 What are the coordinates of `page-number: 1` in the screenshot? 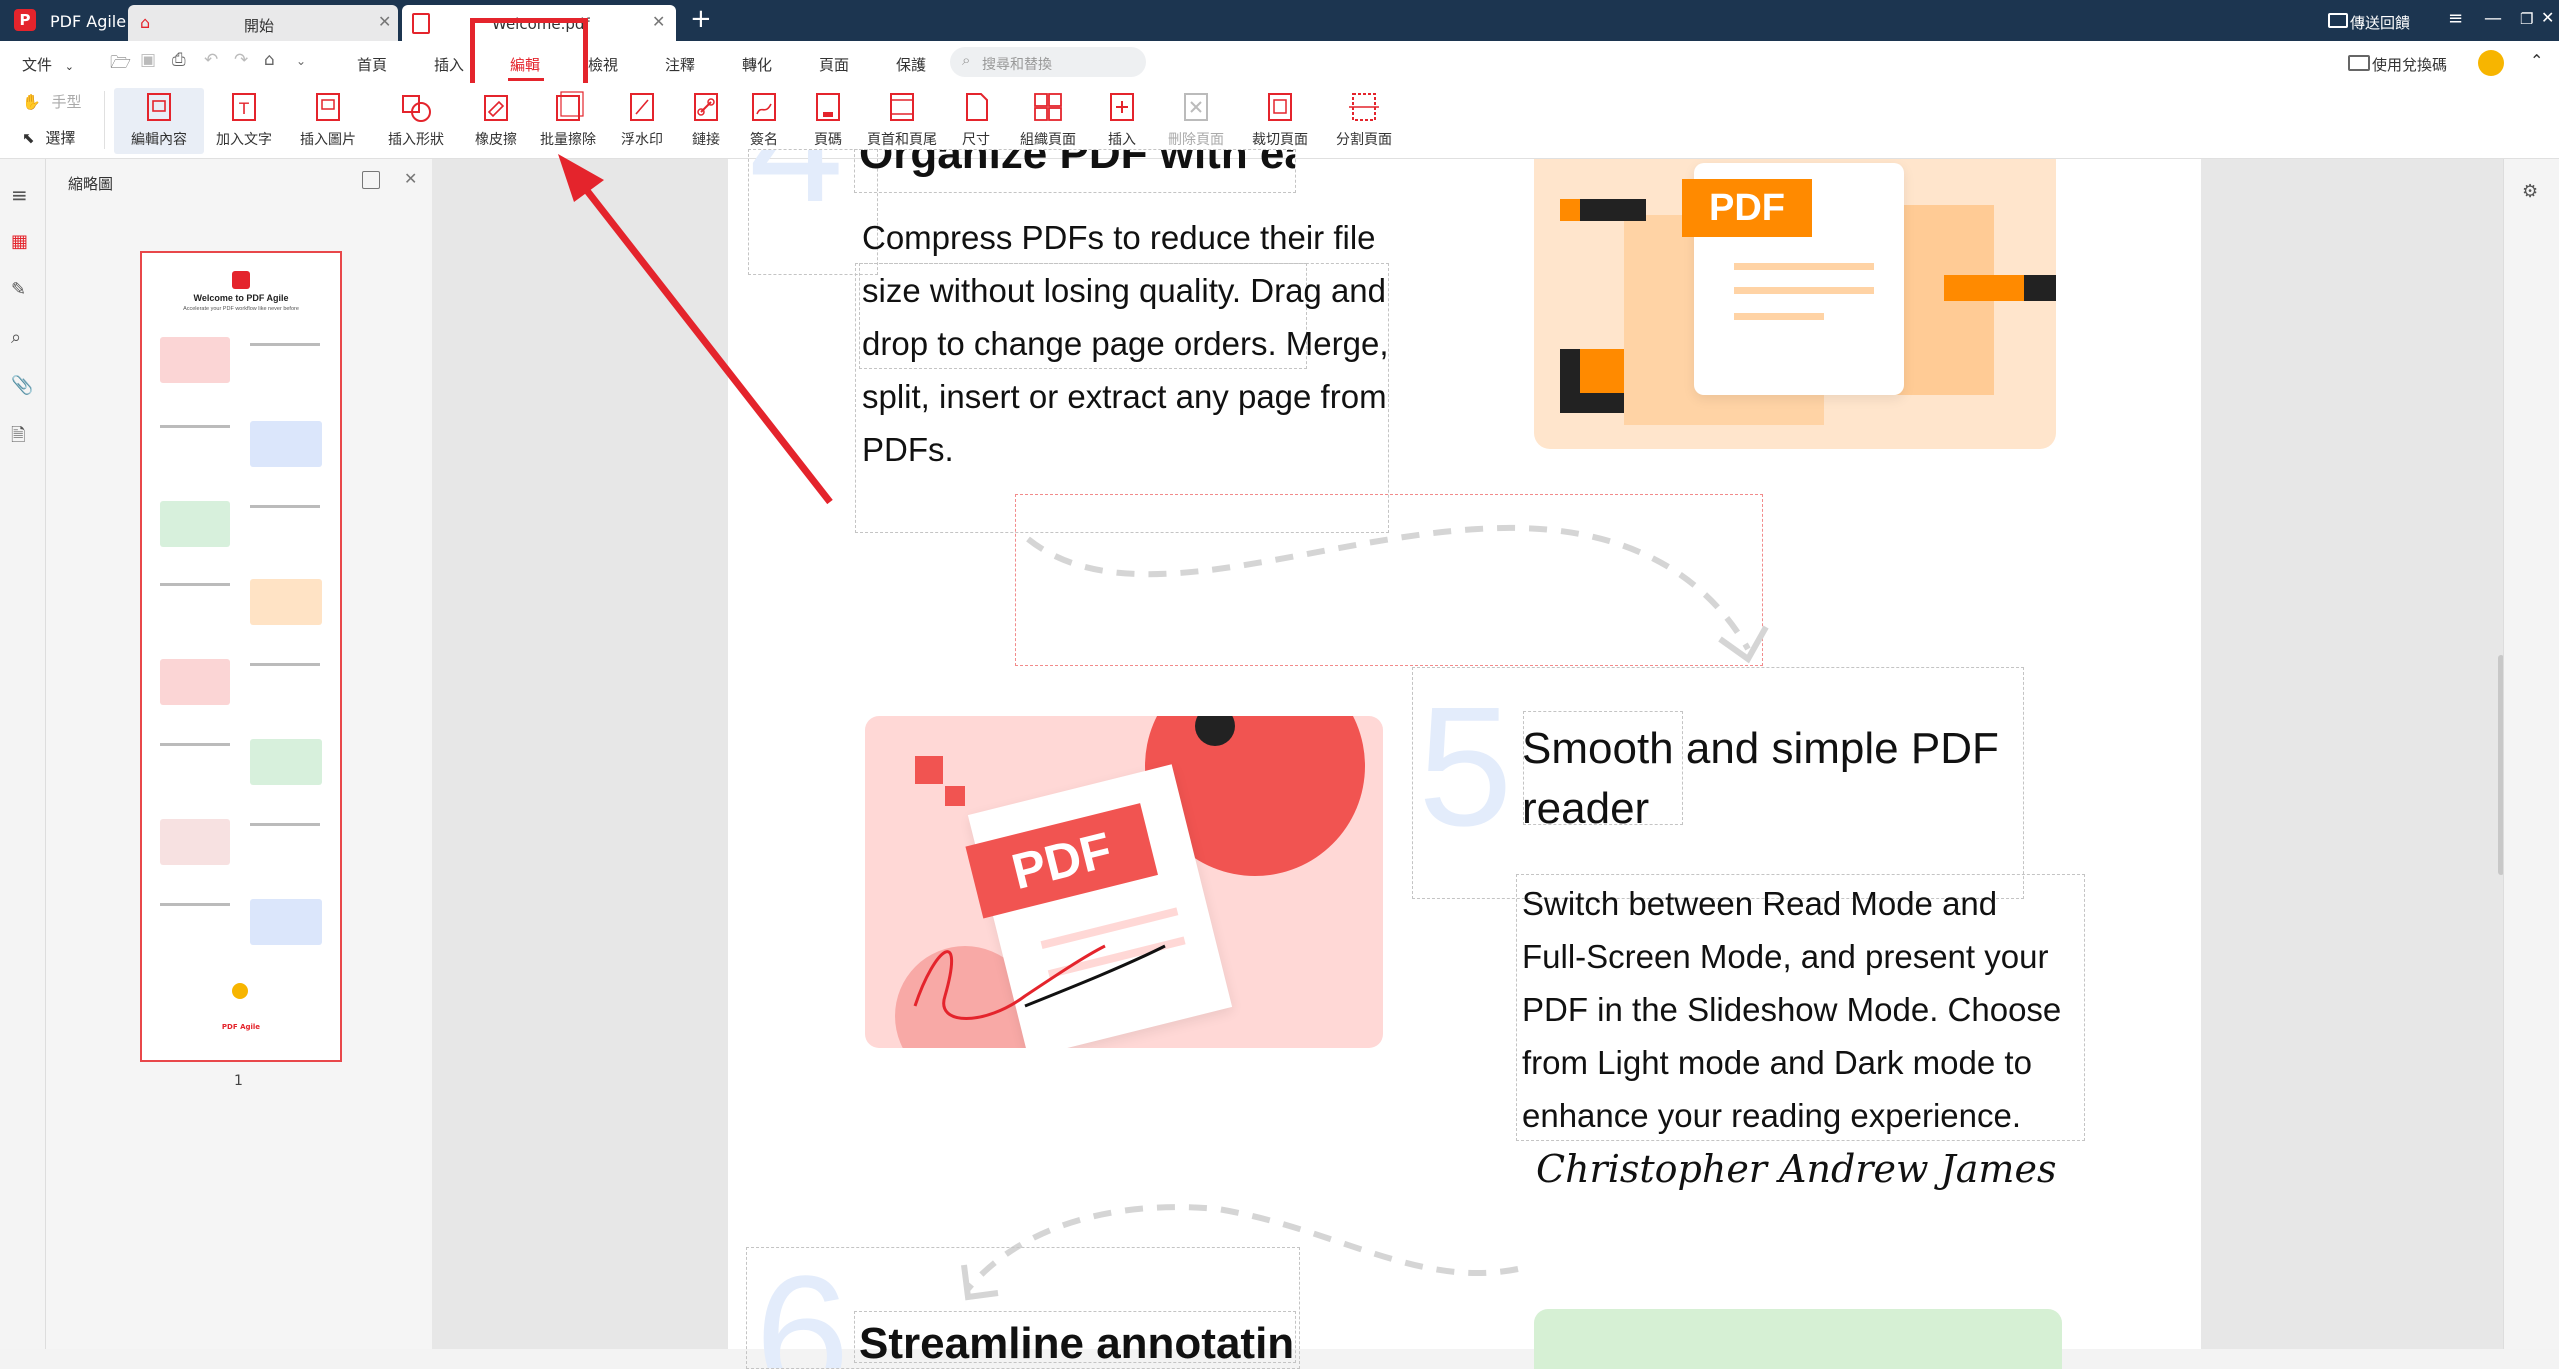 It's located at (238, 1081).